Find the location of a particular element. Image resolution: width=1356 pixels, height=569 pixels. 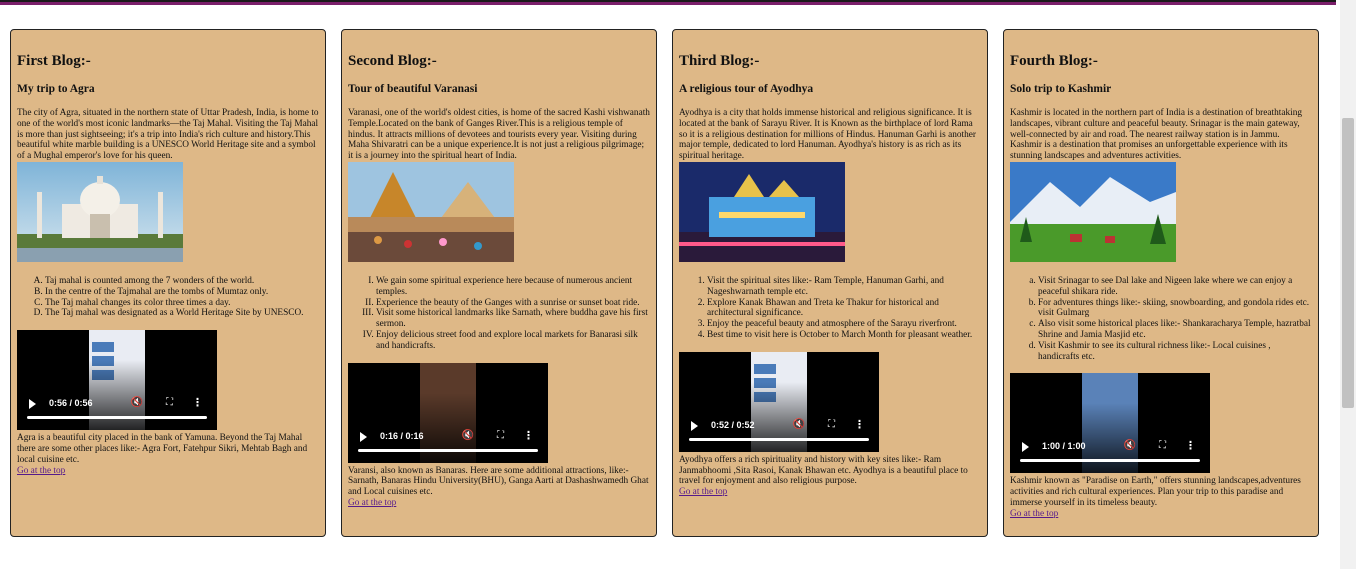

top-accent-bar is located at coordinates (668, 2).